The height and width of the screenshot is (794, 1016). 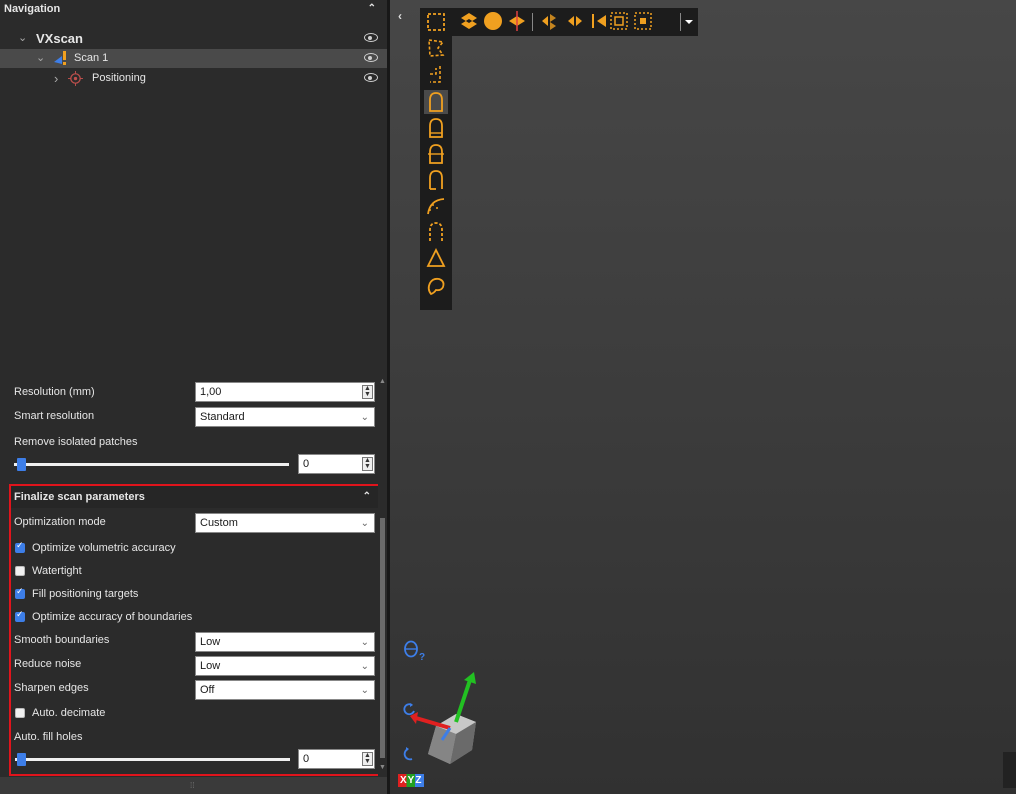 I want to click on optimization-mode-label: Optimization mode, so click(x=60, y=522).